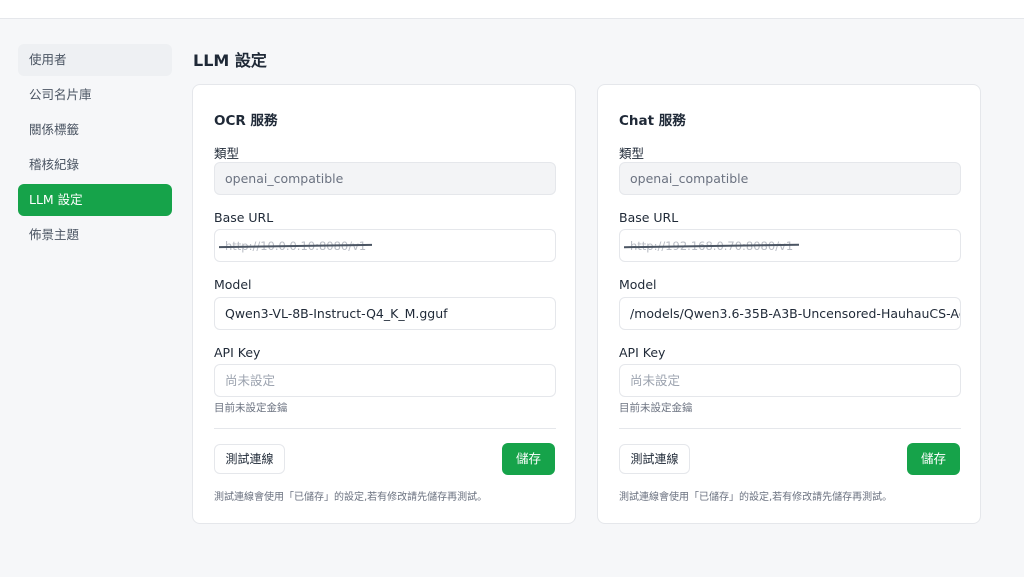  What do you see at coordinates (246, 121) in the screenshot?
I see `card-title: OCR 服務` at bounding box center [246, 121].